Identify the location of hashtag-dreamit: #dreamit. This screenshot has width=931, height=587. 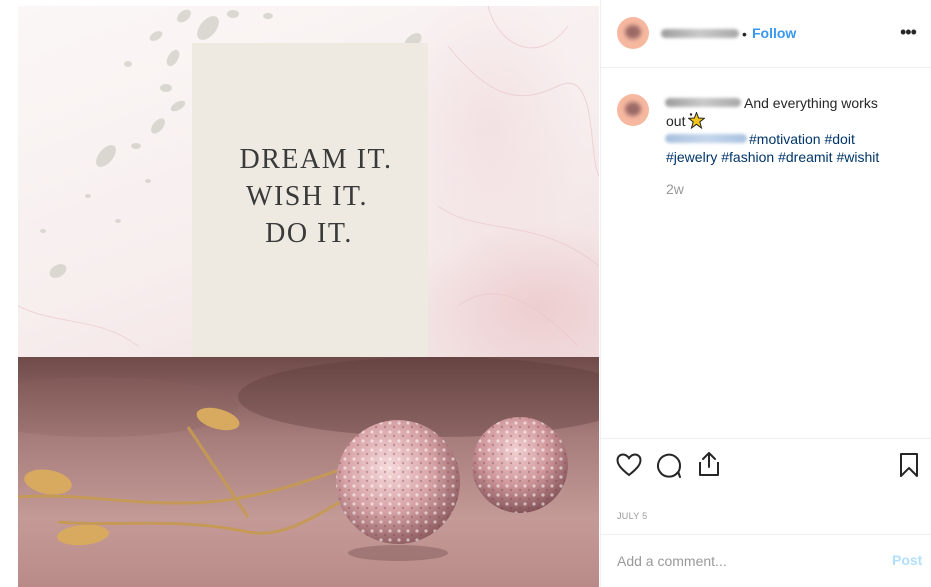
(805, 157).